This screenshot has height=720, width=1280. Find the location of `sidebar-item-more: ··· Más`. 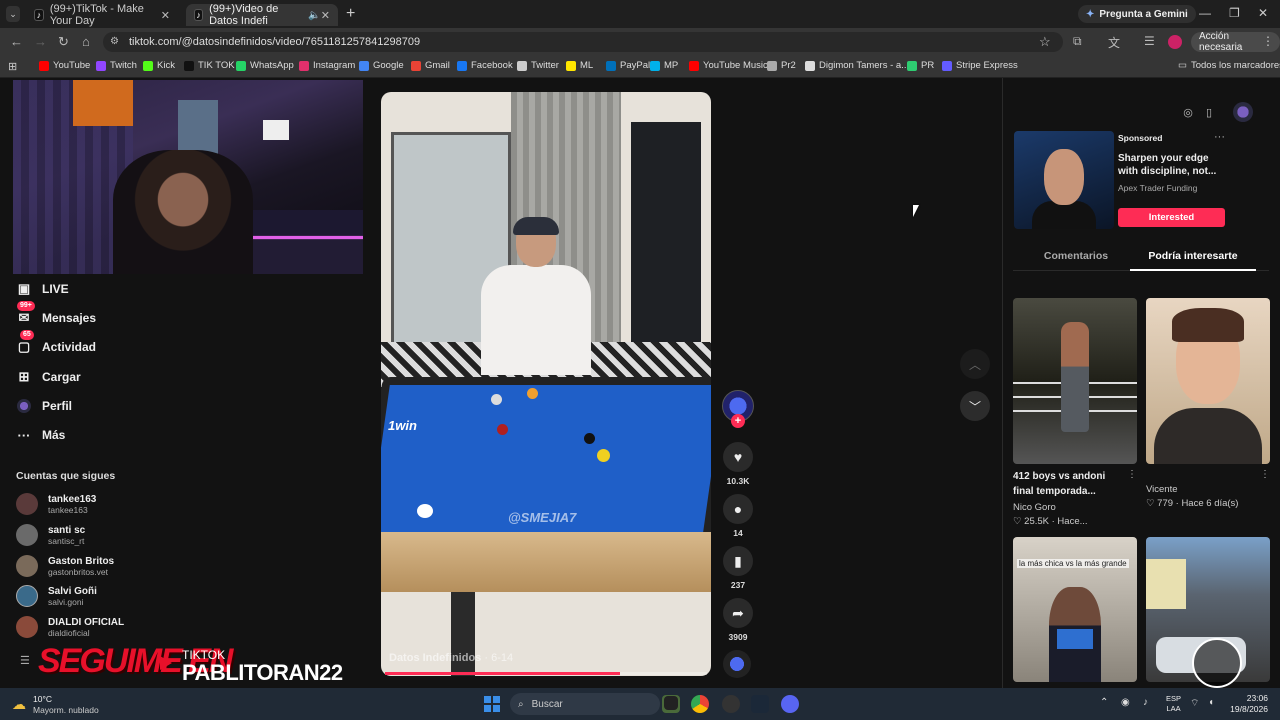

sidebar-item-more: ··· Más is located at coordinates (41, 435).